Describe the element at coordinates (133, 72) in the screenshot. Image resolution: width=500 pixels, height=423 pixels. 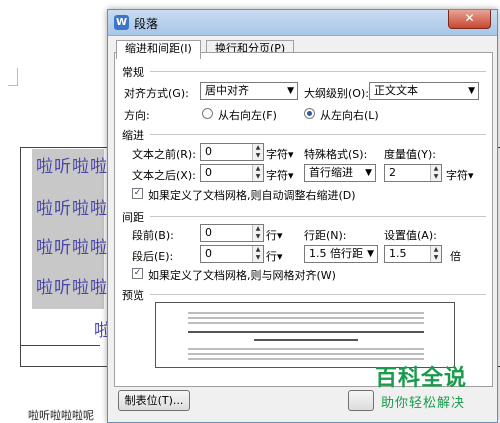
I see `section-general: 常规` at that location.